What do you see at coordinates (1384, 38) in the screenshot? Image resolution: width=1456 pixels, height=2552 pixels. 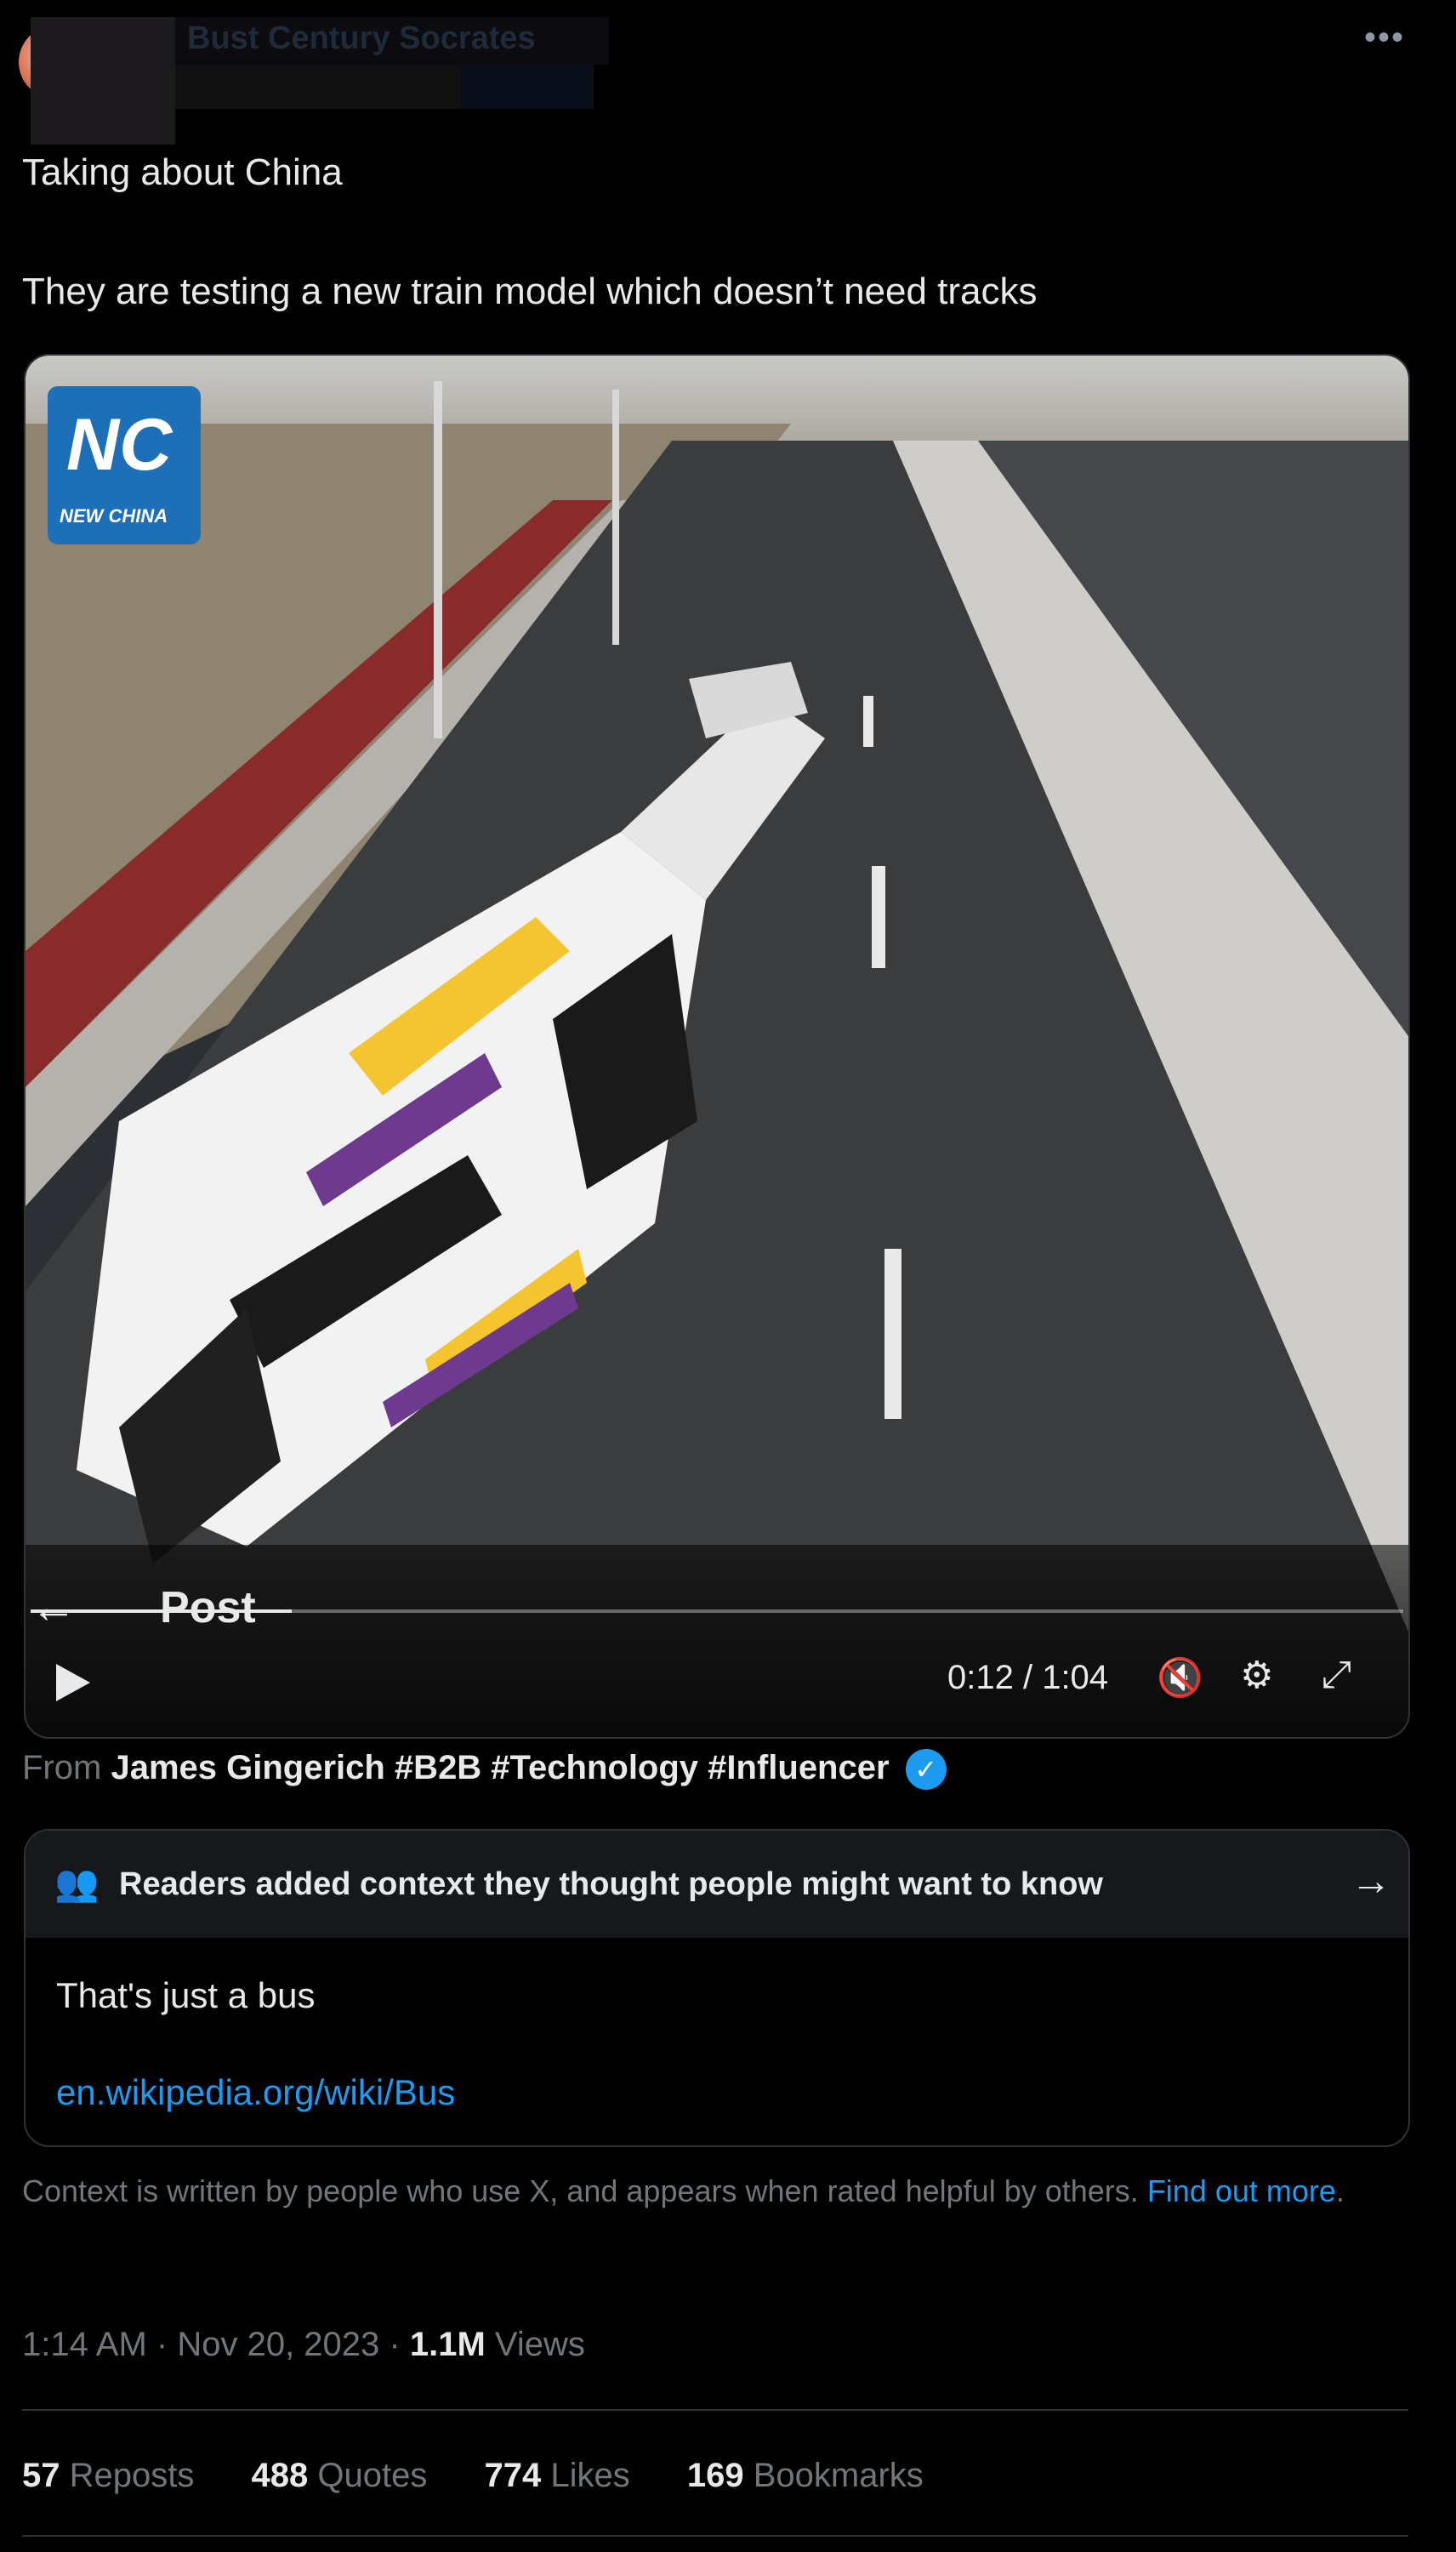 I see `more-dots-icon: •••` at bounding box center [1384, 38].